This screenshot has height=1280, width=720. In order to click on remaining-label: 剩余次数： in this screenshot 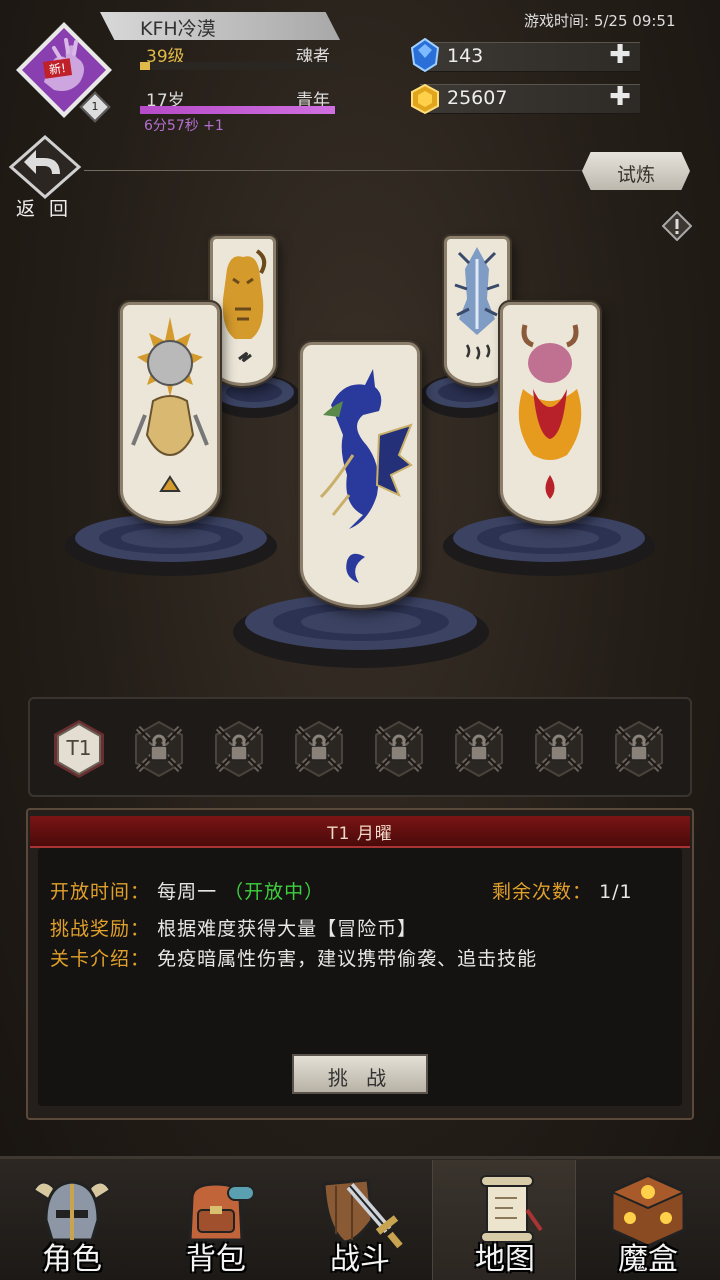, I will do `click(542, 892)`.